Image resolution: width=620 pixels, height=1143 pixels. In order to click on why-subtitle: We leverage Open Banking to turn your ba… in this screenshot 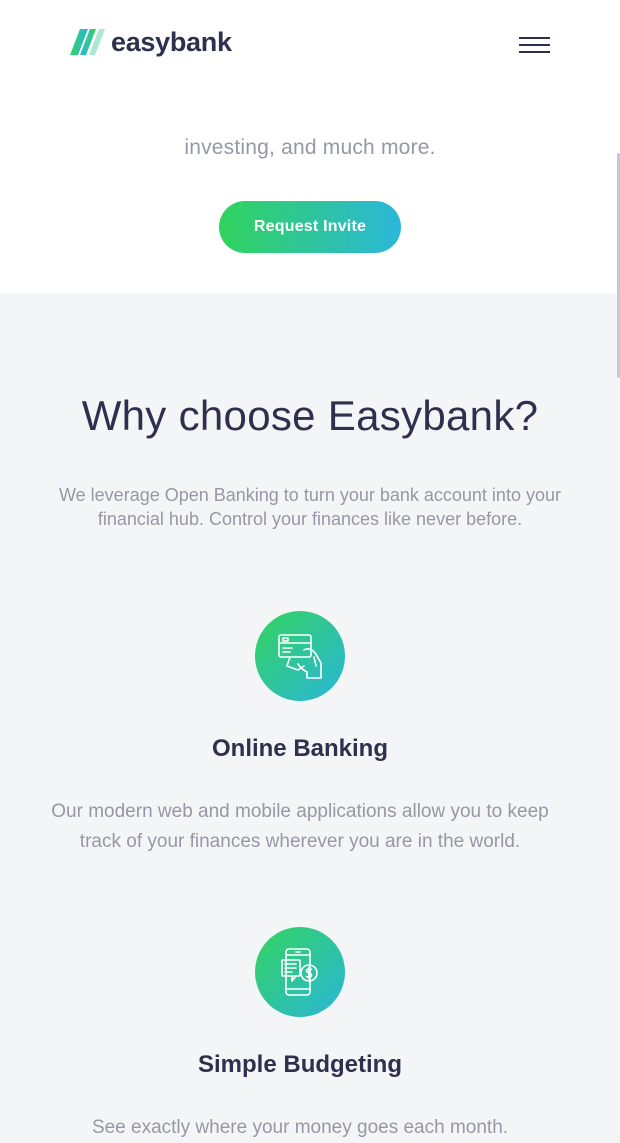, I will do `click(310, 507)`.